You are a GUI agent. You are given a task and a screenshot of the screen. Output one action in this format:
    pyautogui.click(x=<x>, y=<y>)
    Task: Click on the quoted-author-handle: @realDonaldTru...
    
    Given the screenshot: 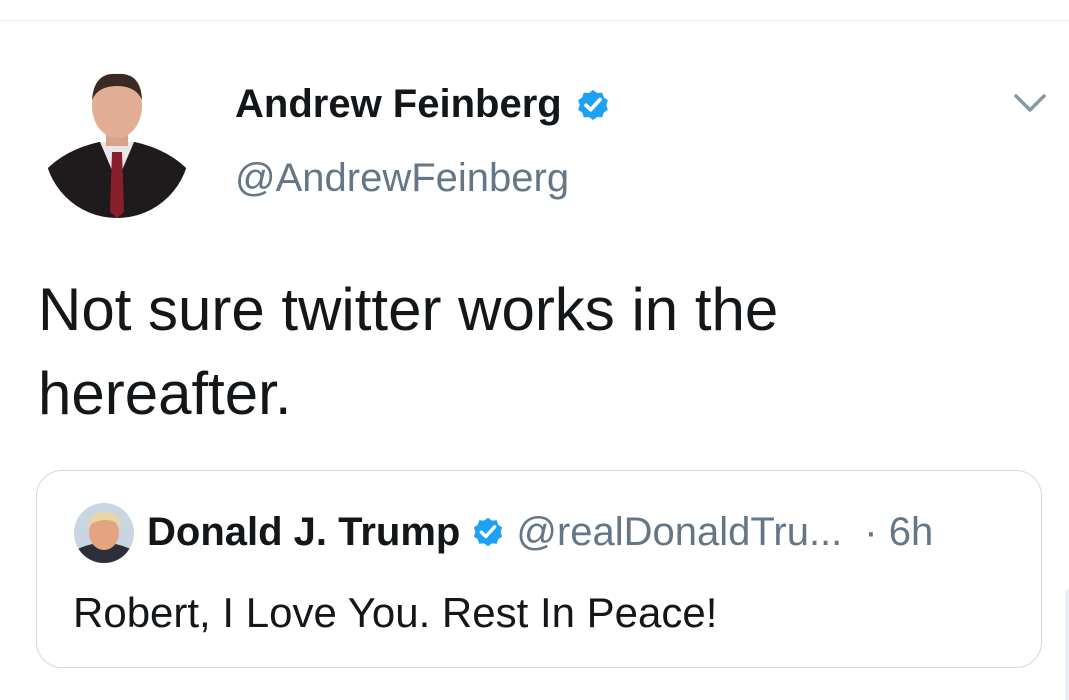 What is the action you would take?
    pyautogui.click(x=679, y=532)
    